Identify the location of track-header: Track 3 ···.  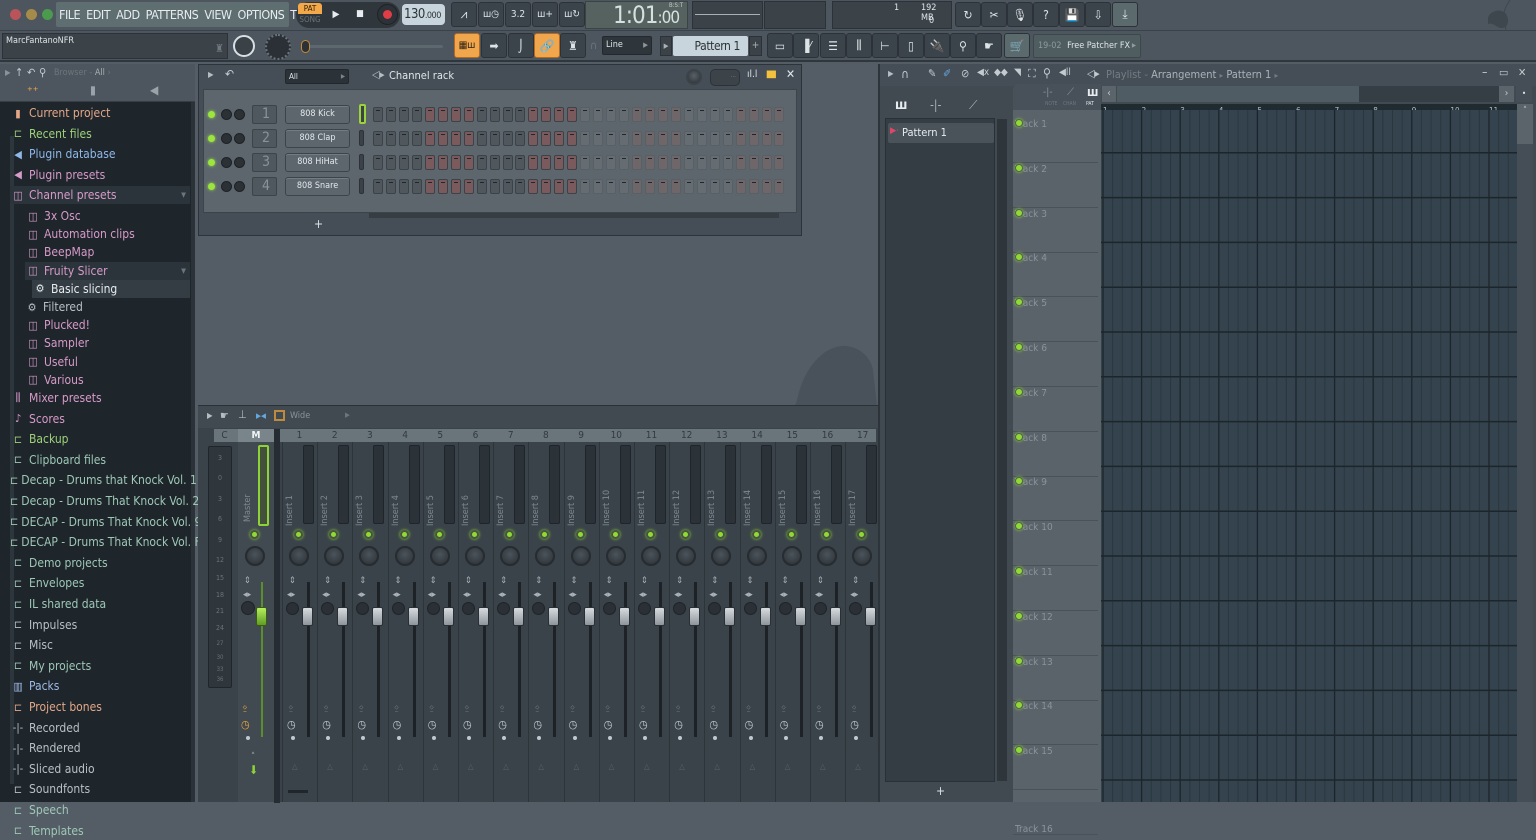
(1055, 230).